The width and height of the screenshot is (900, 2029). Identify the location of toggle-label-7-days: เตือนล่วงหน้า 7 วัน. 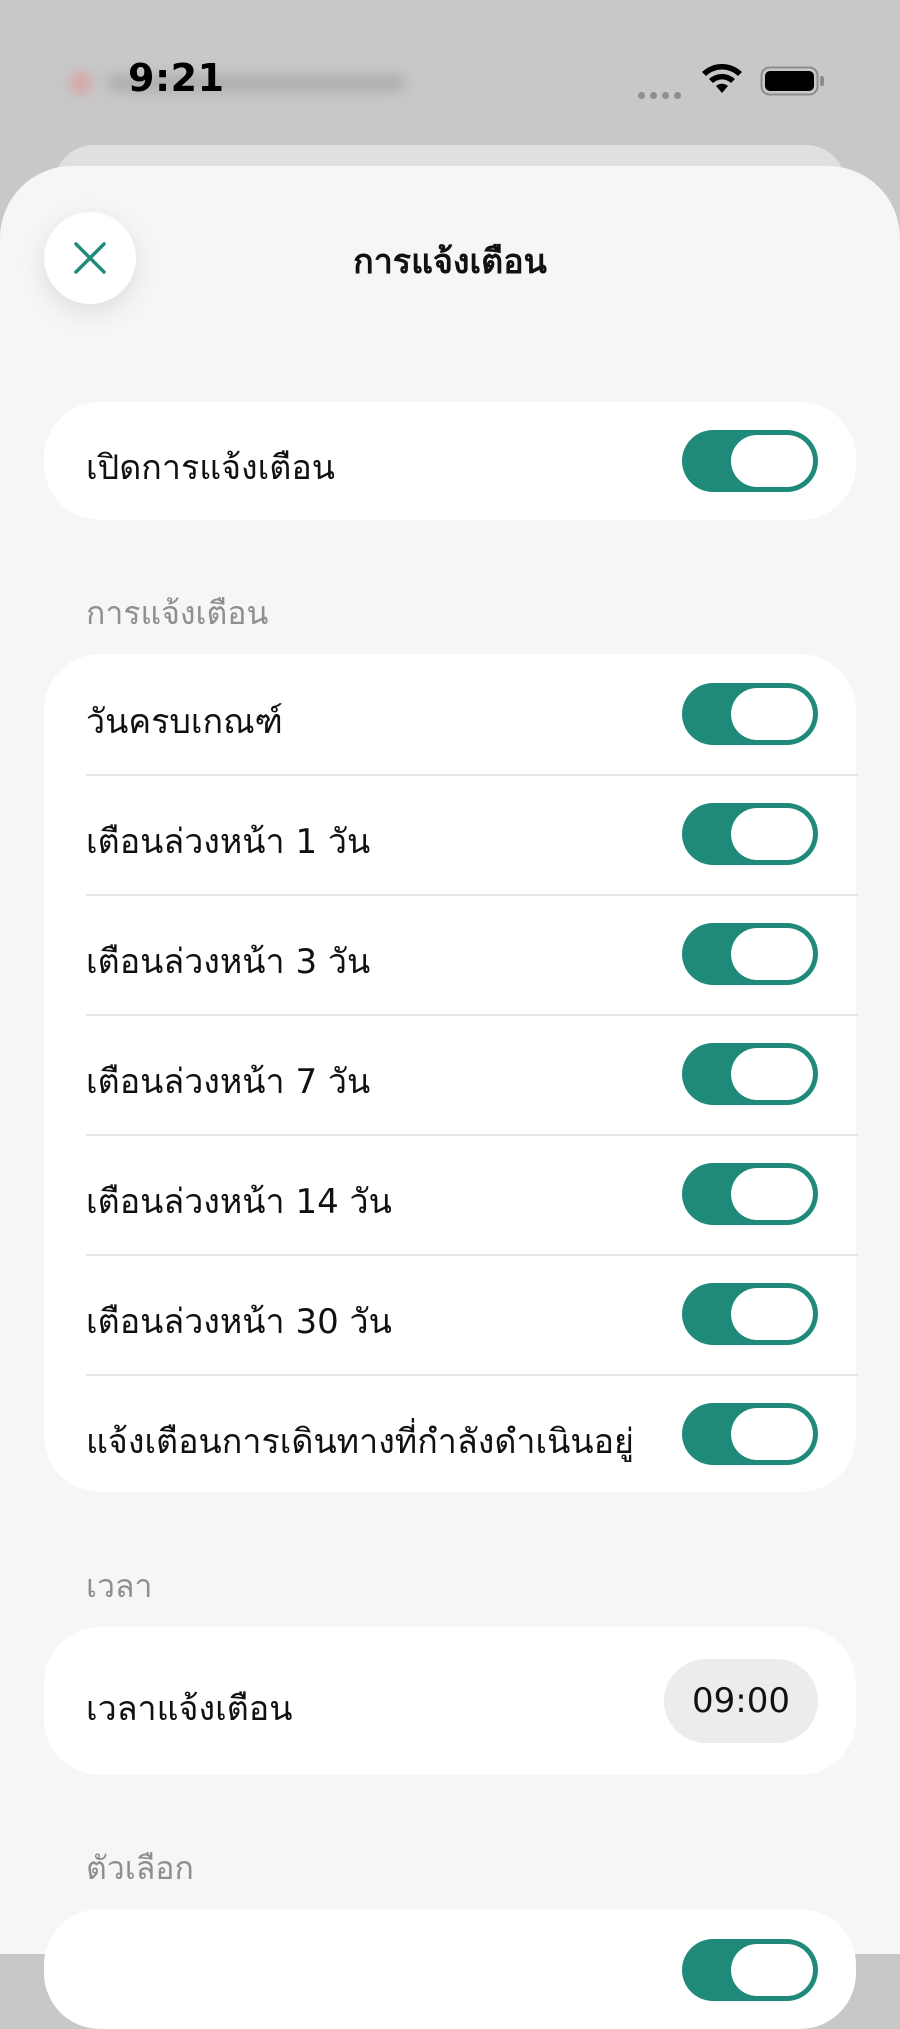
(228, 1082).